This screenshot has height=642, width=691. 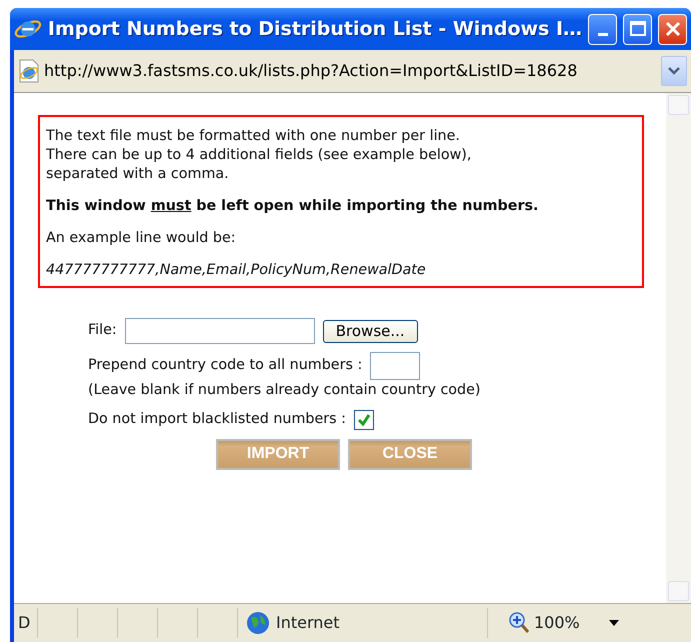 What do you see at coordinates (102, 330) in the screenshot?
I see `file-label: File:` at bounding box center [102, 330].